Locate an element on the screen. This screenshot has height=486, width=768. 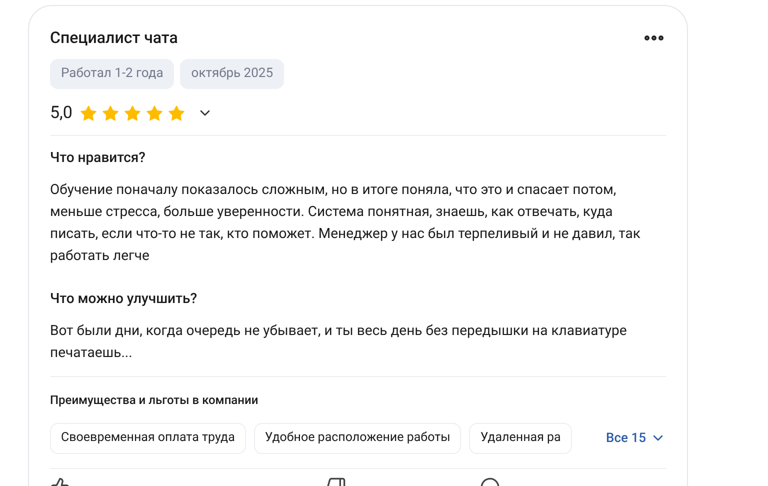
benefit-chip: Удаленная ра is located at coordinates (520, 438).